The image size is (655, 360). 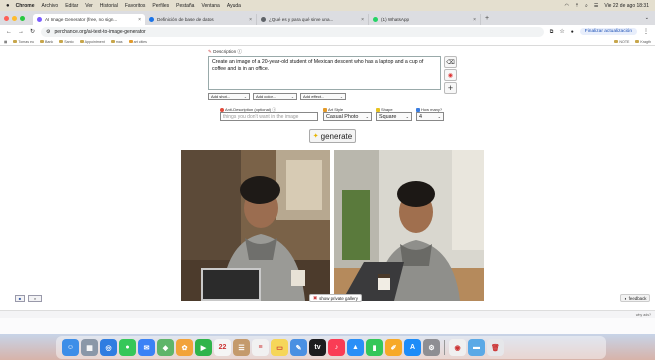 I want to click on how-many-select: 4 ⌄, so click(x=430, y=116).